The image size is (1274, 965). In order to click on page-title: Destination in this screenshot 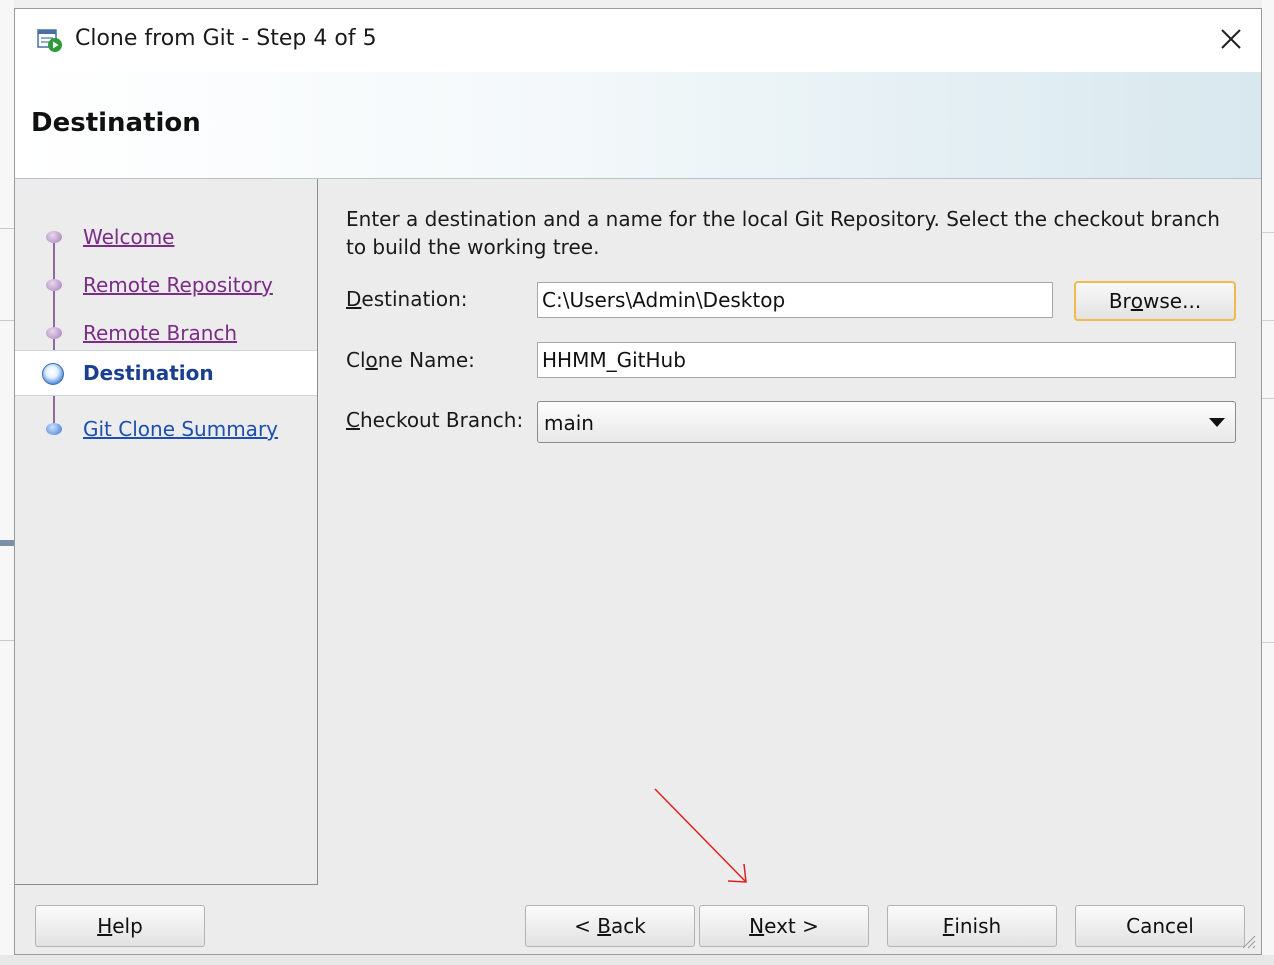, I will do `click(116, 123)`.